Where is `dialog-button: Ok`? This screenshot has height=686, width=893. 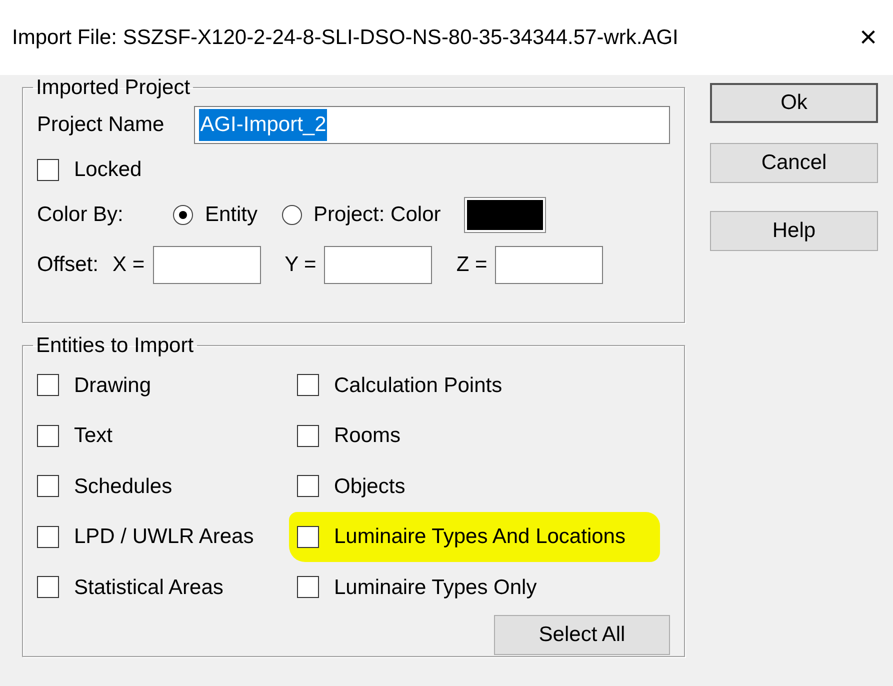 dialog-button: Ok is located at coordinates (794, 103).